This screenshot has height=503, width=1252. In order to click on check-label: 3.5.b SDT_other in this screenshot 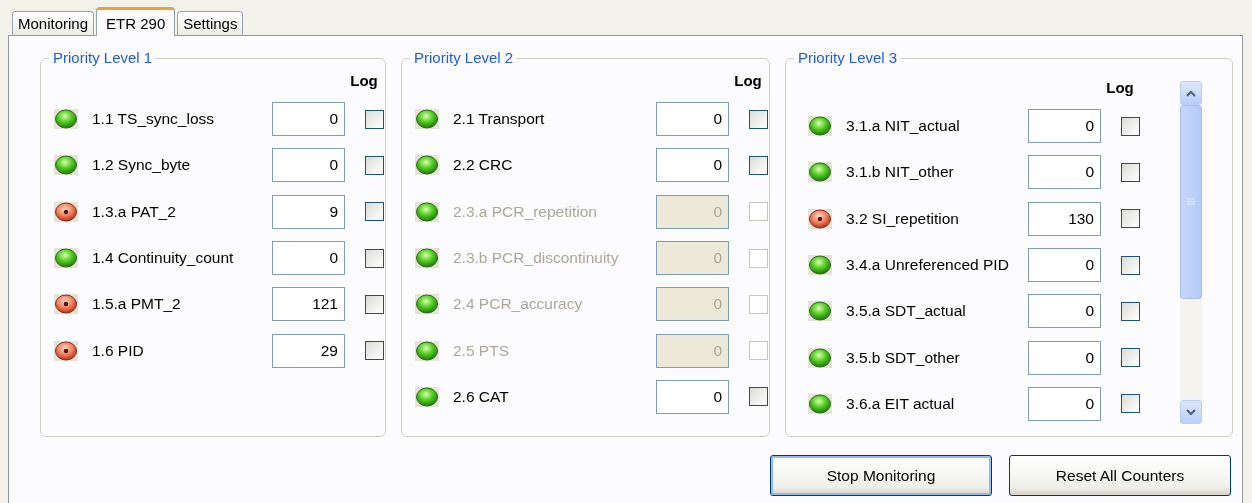, I will do `click(903, 357)`.